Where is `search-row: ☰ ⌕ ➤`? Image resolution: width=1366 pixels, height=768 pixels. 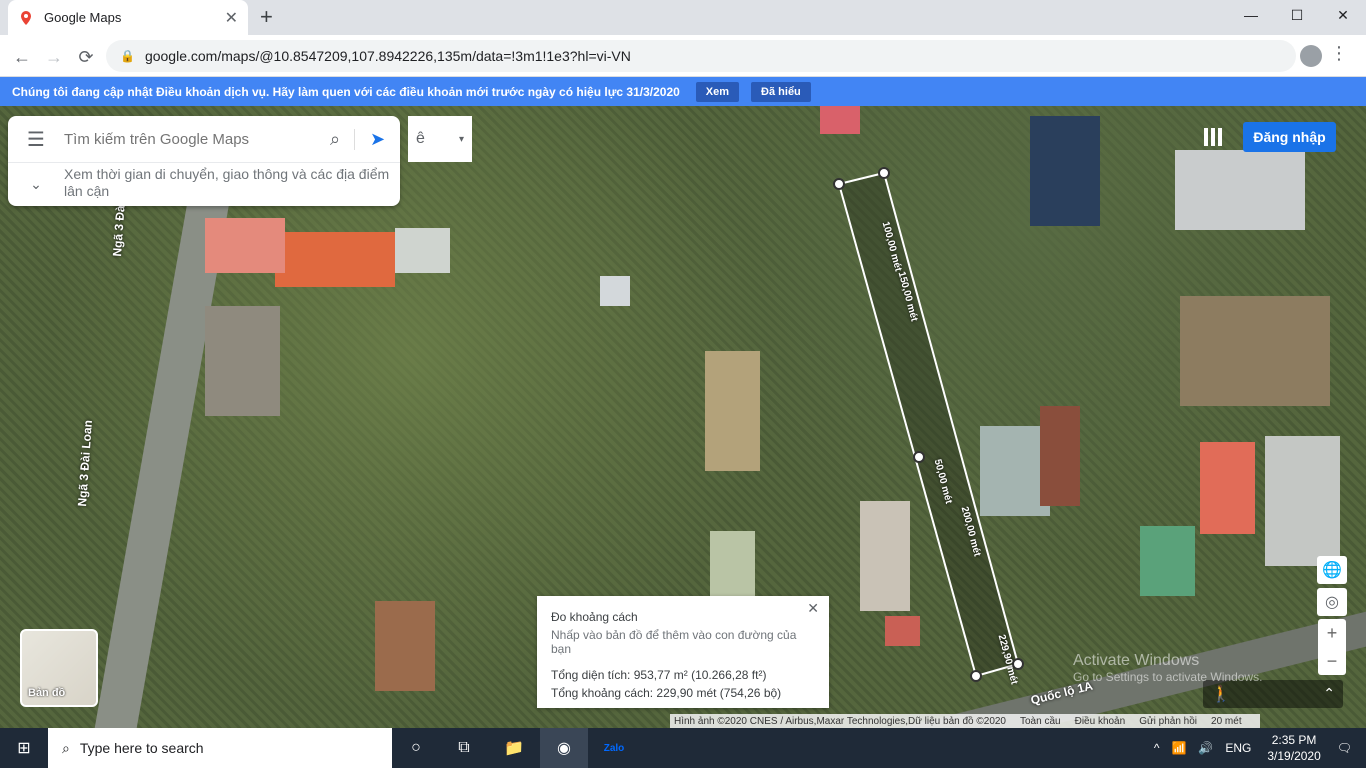 search-row: ☰ ⌕ ➤ is located at coordinates (204, 139).